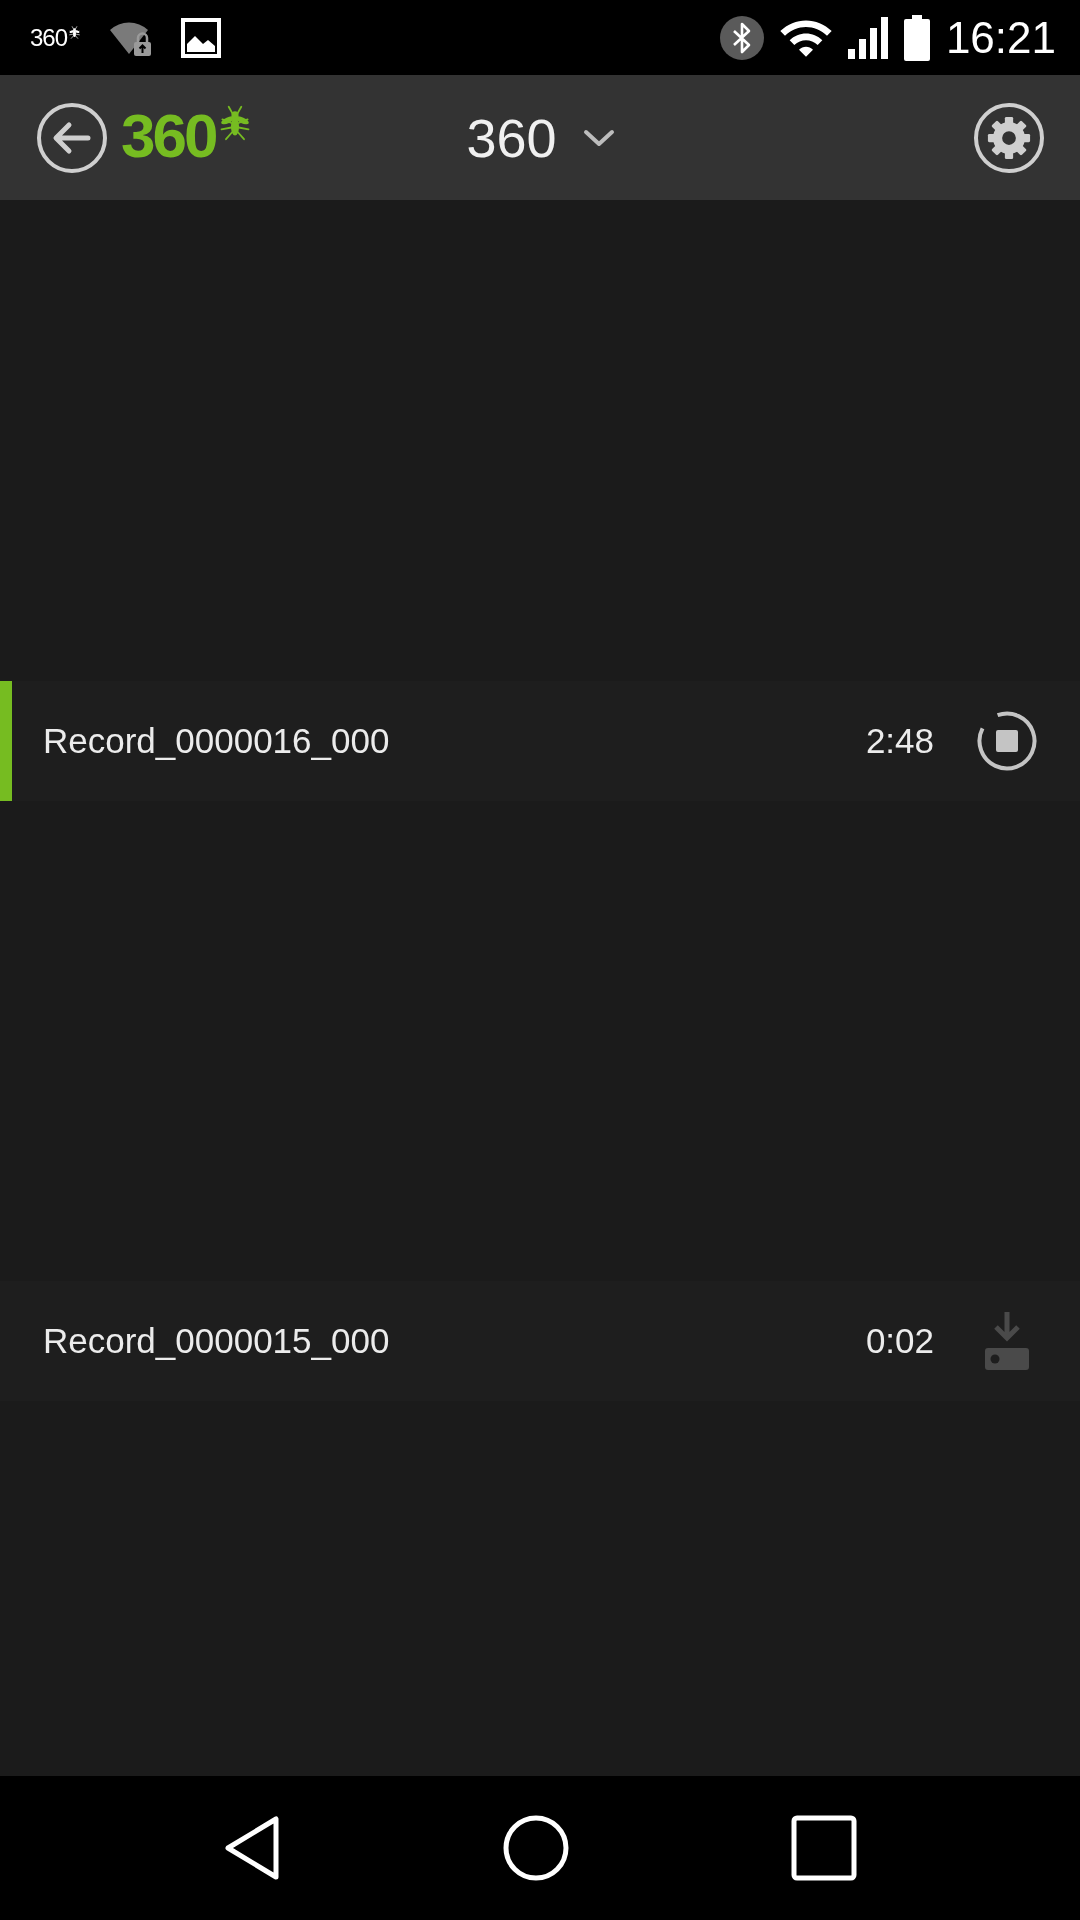  Describe the element at coordinates (201, 37) in the screenshot. I see `image-icon` at that location.